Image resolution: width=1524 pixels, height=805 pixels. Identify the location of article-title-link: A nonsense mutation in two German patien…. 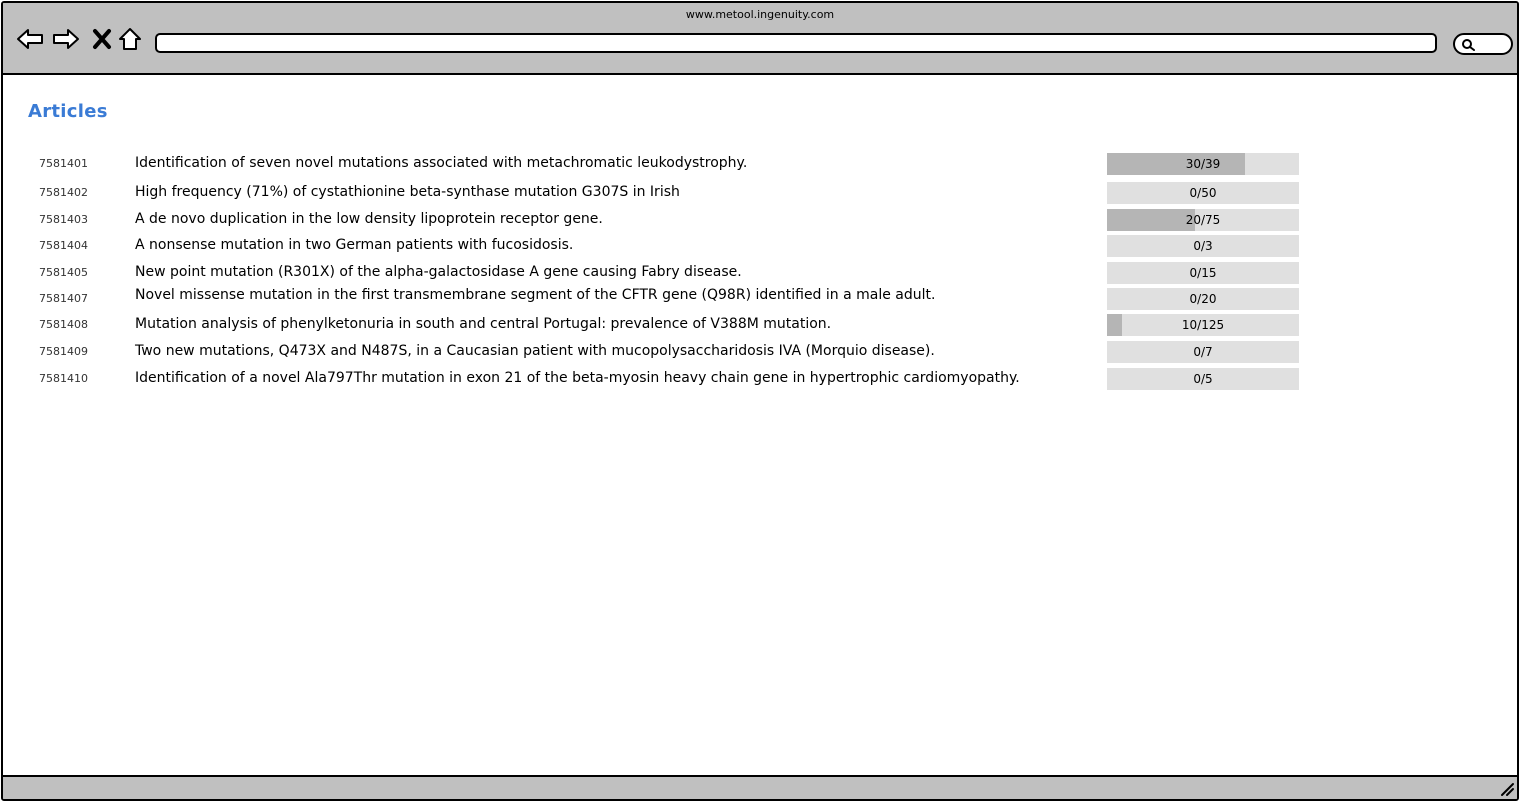
(354, 245).